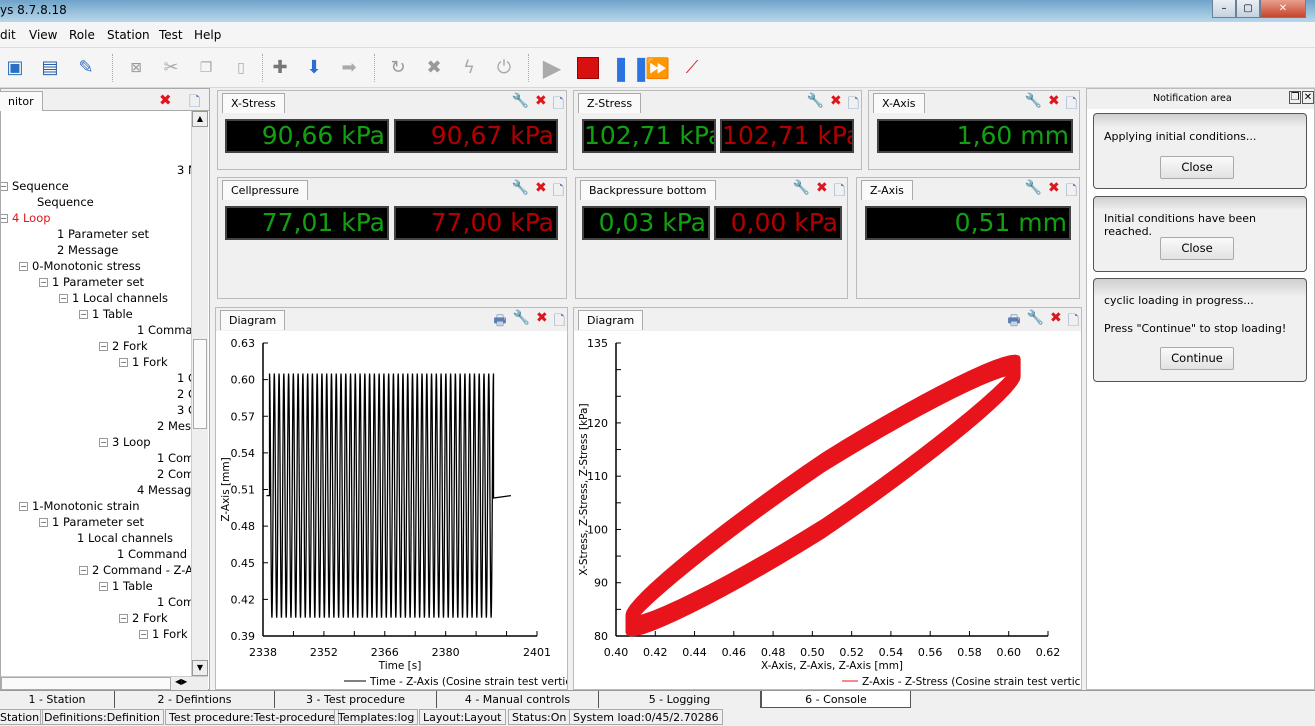 The image size is (1315, 726). Describe the element at coordinates (552, 68) in the screenshot. I see `play-icon: ▶` at that location.